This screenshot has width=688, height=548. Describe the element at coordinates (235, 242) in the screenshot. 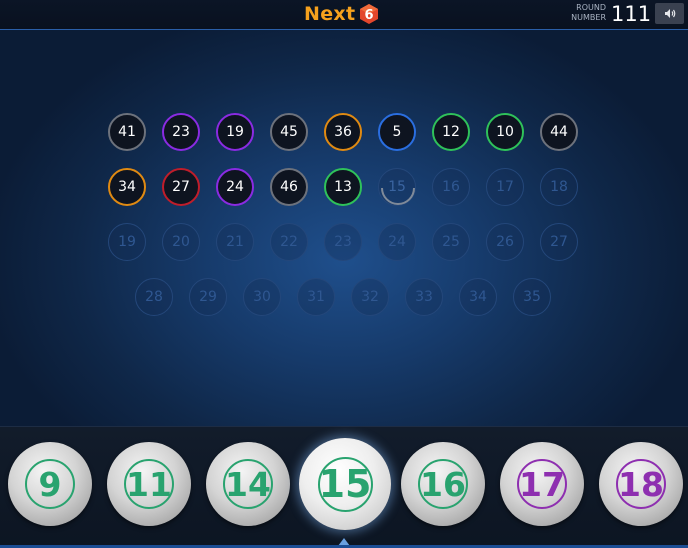

I see `empty-ball-slot: 21` at that location.